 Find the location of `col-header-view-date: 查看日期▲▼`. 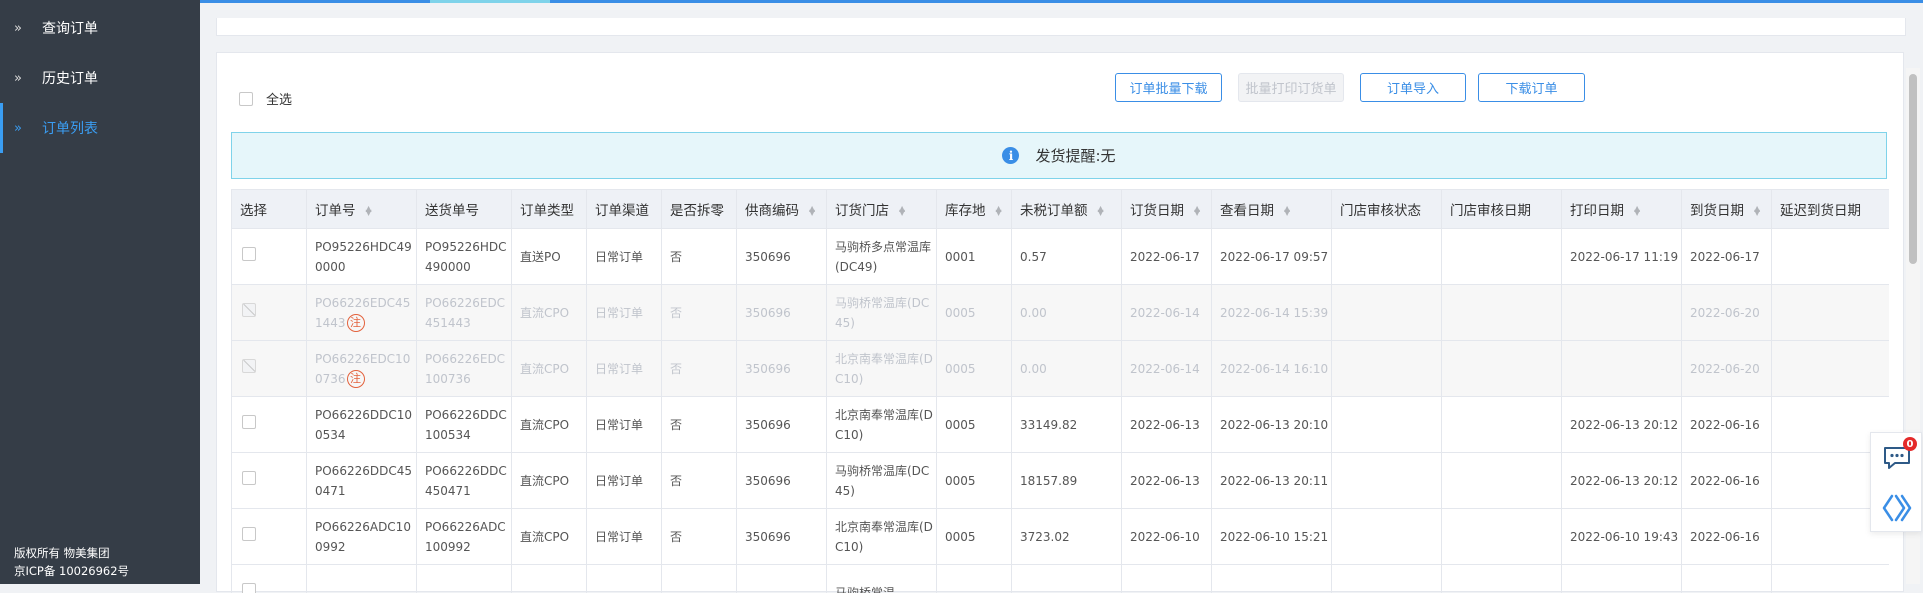

col-header-view-date: 查看日期▲▼ is located at coordinates (1272, 209).